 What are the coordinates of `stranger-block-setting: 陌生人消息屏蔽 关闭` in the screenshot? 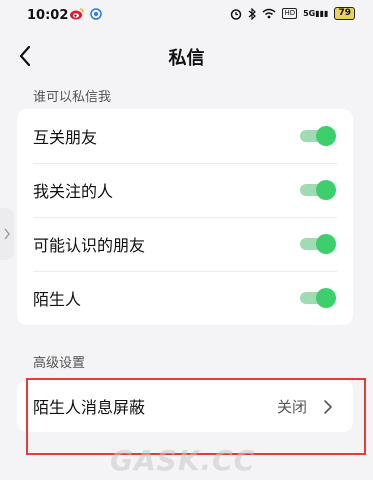 It's located at (185, 406).